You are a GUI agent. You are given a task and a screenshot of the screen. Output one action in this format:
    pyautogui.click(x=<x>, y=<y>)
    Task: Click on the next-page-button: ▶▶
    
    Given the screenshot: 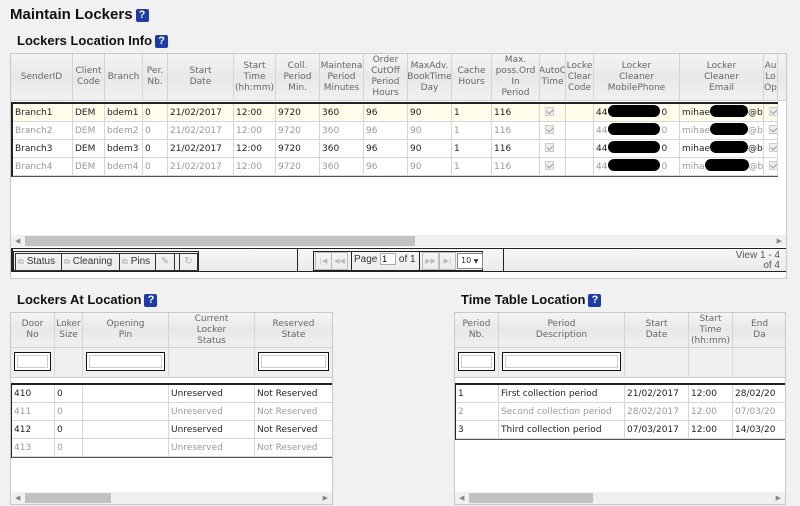 What is the action you would take?
    pyautogui.click(x=430, y=261)
    